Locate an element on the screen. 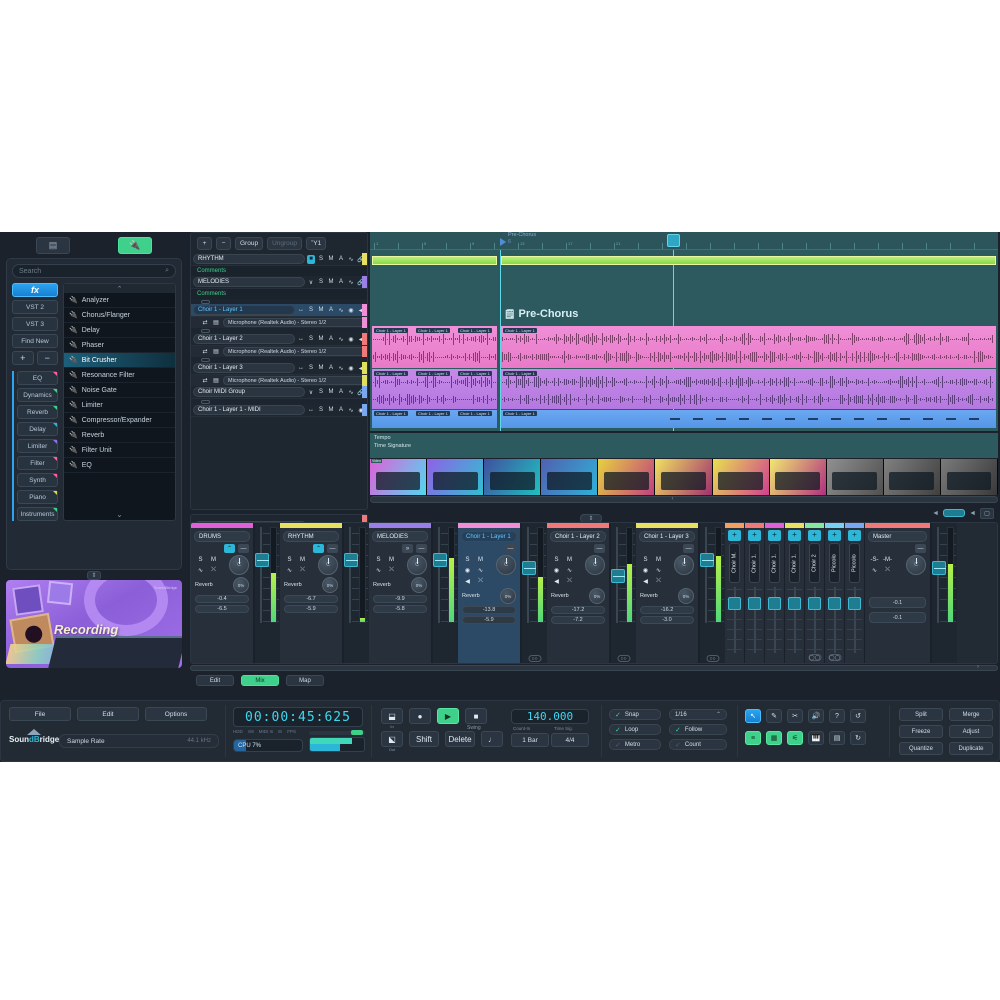  input-list-icon: ▤ is located at coordinates (216, 351).